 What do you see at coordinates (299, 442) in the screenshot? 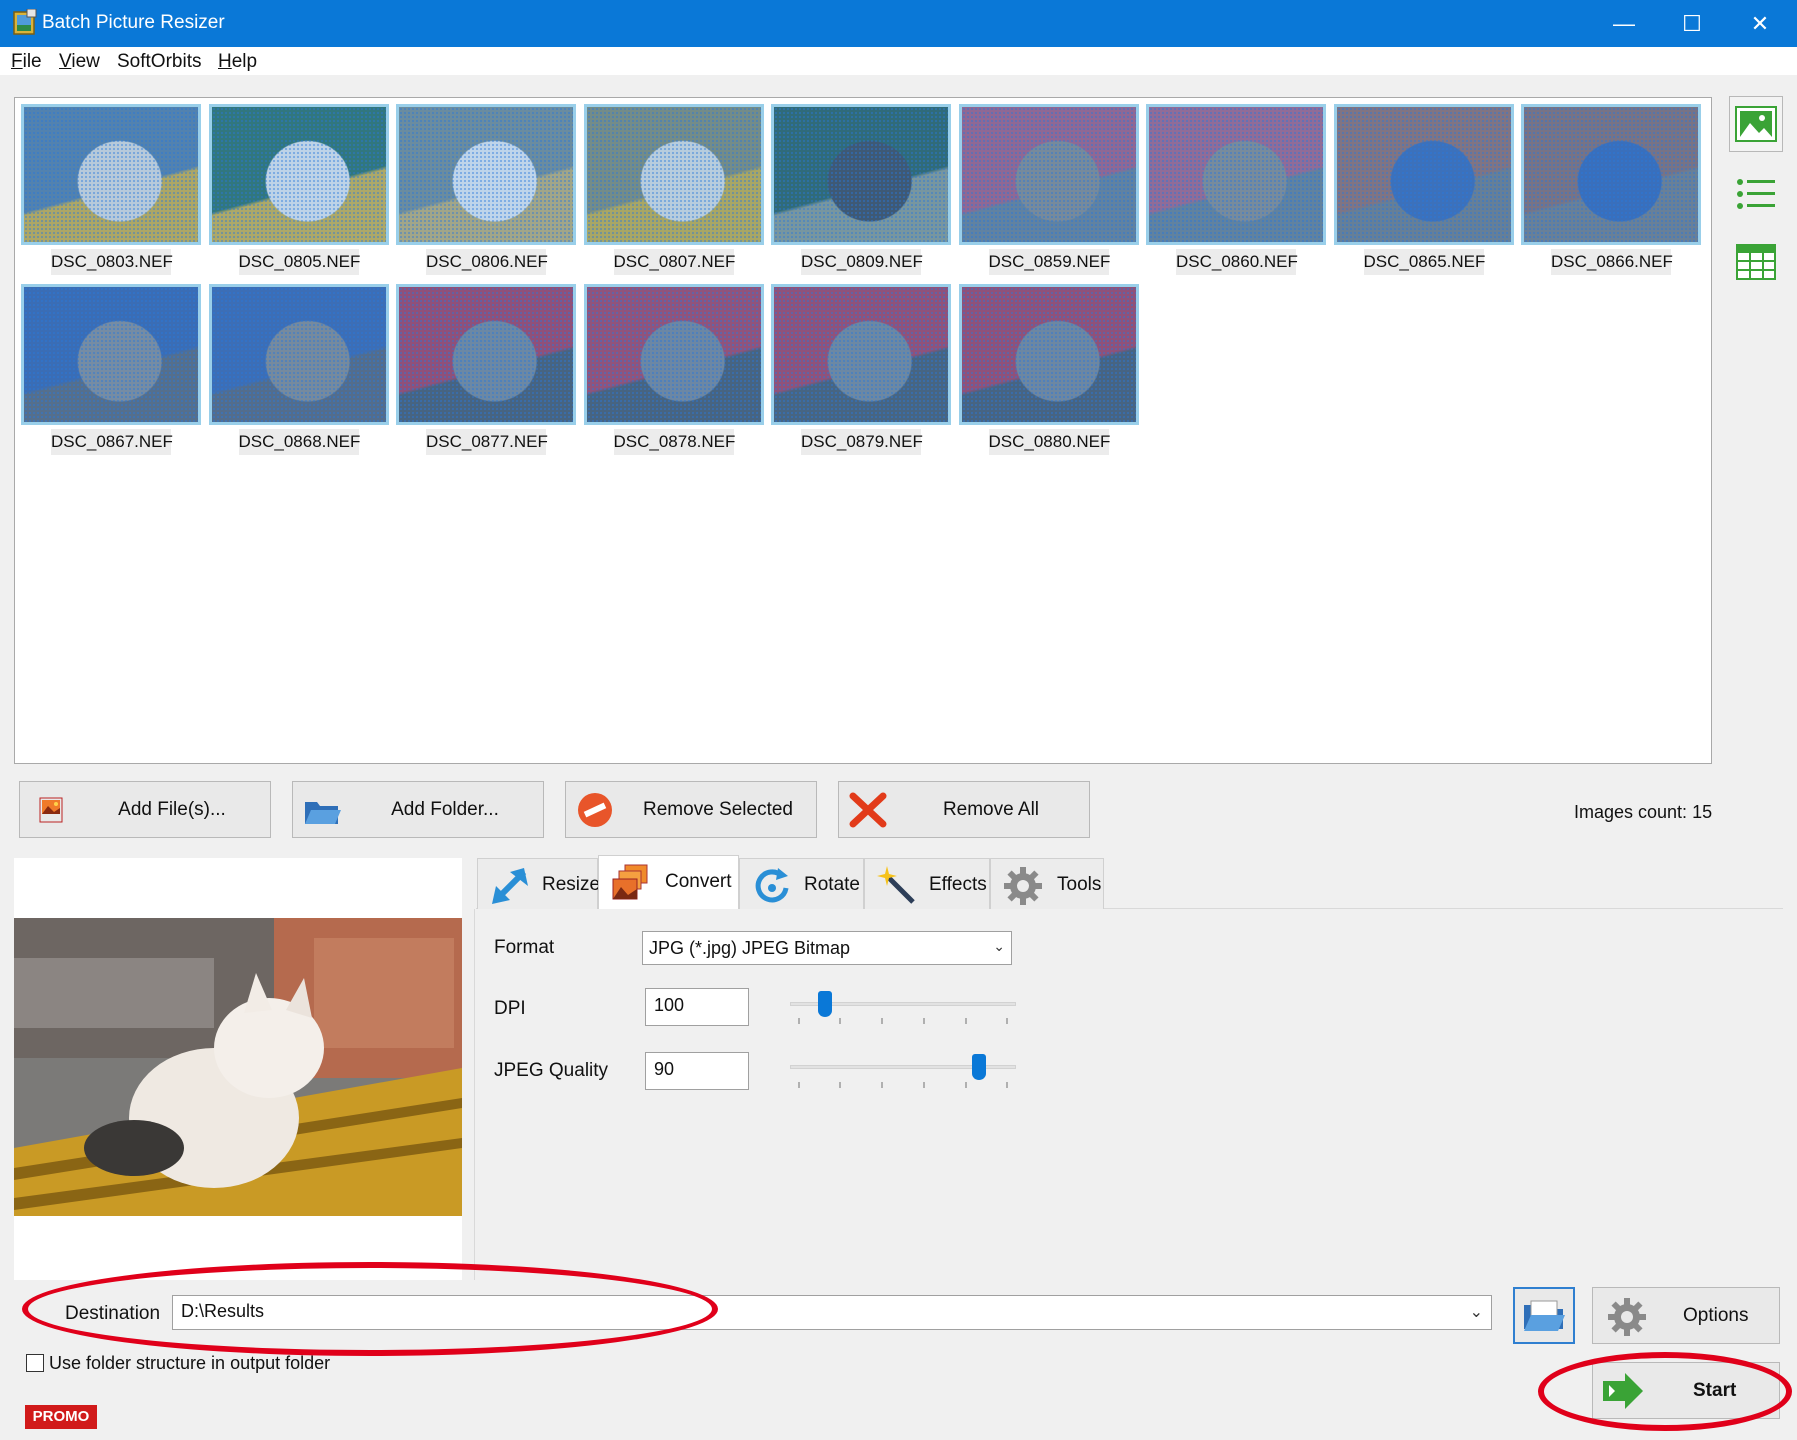
I see `image-filename: DSC_0868.NEF` at bounding box center [299, 442].